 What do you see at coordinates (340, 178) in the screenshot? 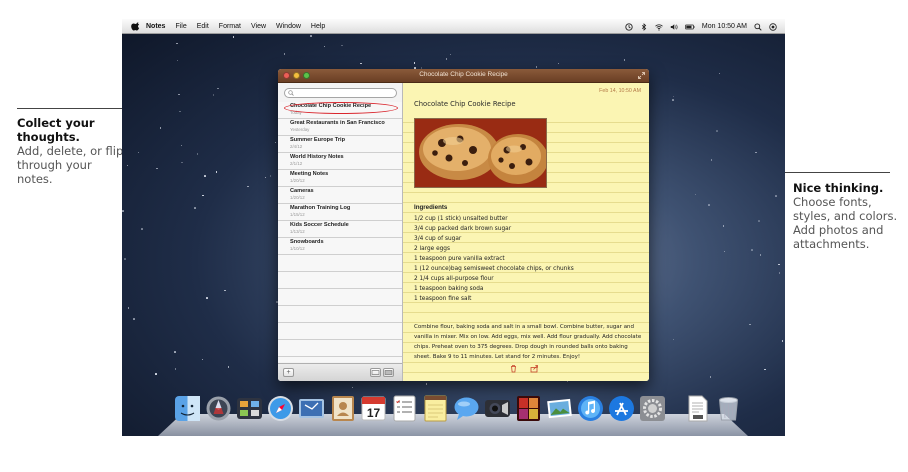
I see `note-item-meeting-notes: Meeting Notes 1/20/12` at bounding box center [340, 178].